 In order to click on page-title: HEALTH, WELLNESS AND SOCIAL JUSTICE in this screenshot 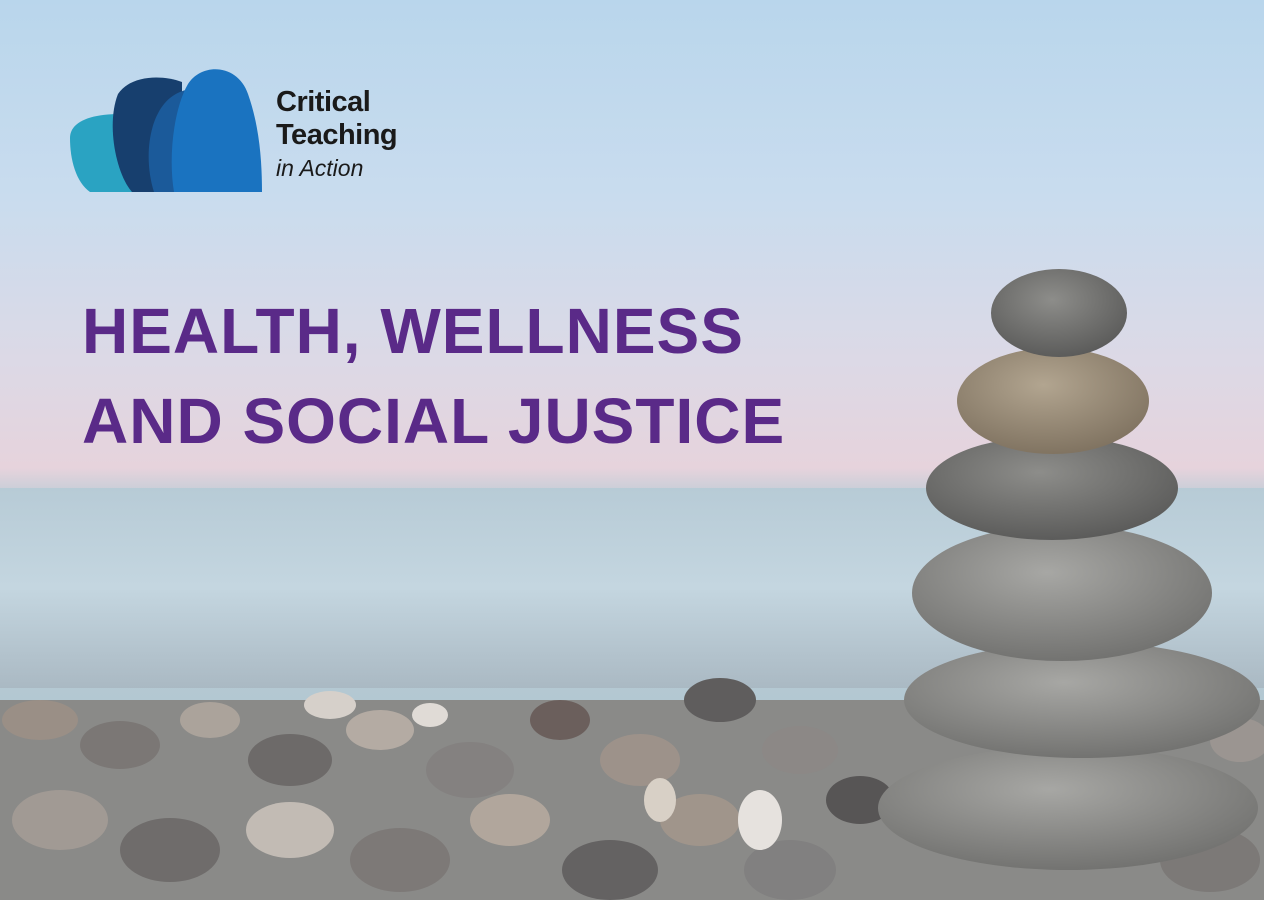, I will do `click(492, 376)`.